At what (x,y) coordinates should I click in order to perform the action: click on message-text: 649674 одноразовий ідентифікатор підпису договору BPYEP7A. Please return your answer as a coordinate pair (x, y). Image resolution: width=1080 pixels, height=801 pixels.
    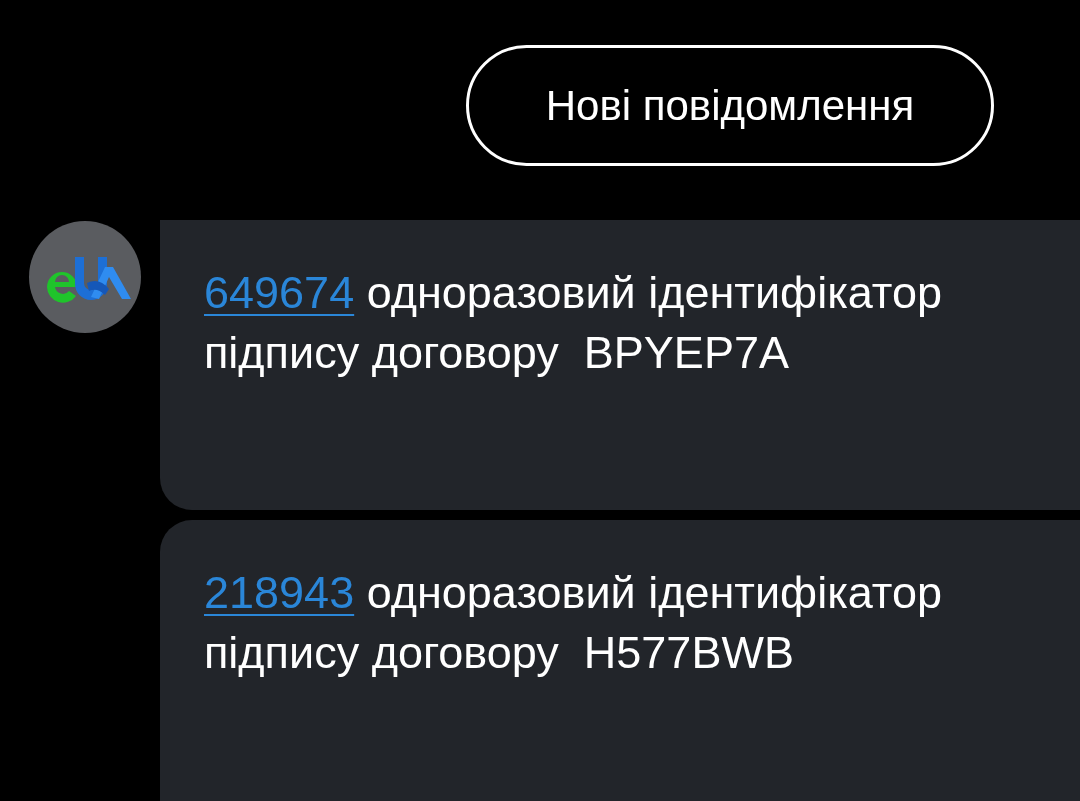
    Looking at the image, I should click on (573, 323).